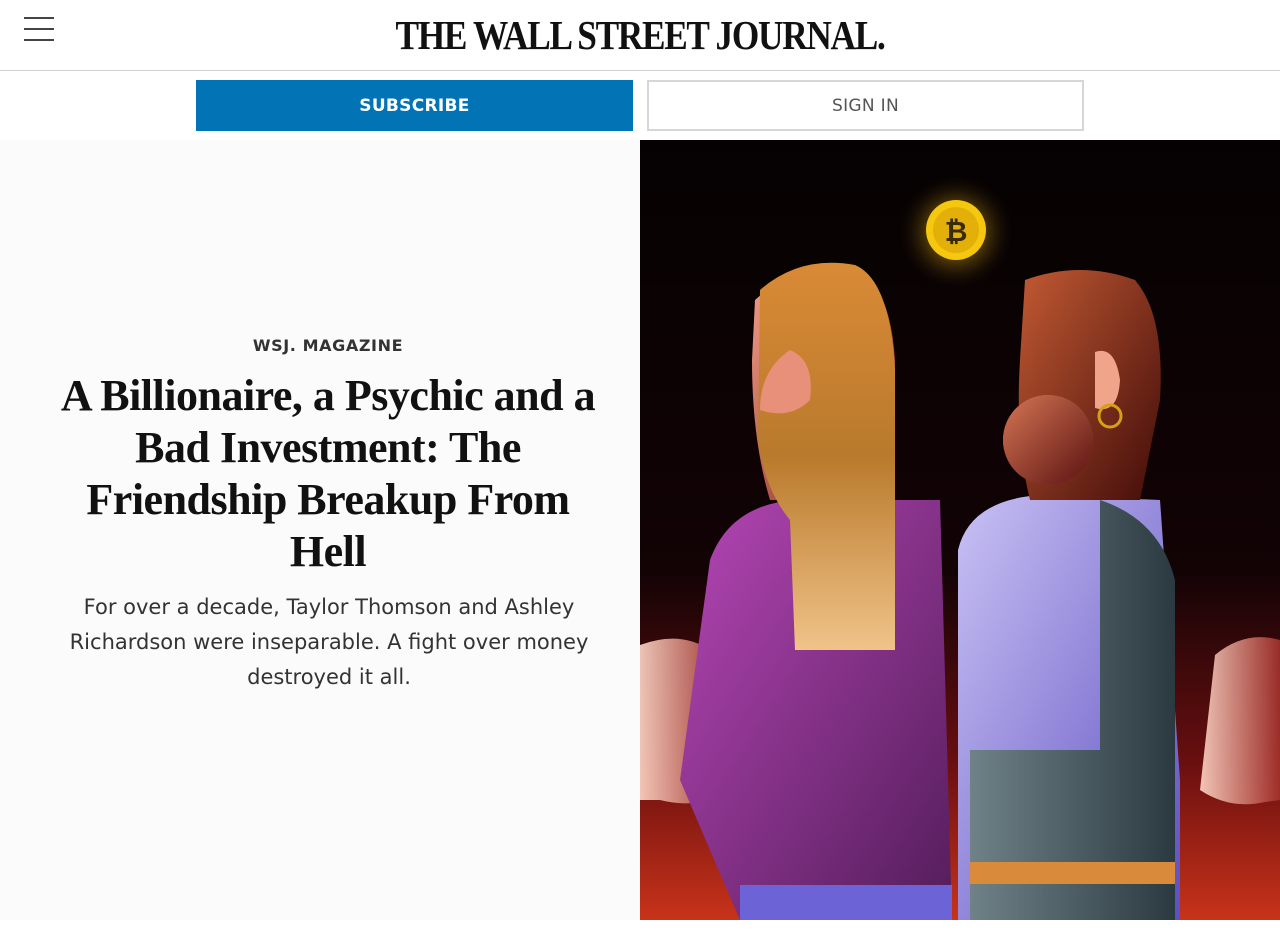 The height and width of the screenshot is (930, 1280). Describe the element at coordinates (865, 105) in the screenshot. I see `sign-in-button: SIGN IN` at that location.